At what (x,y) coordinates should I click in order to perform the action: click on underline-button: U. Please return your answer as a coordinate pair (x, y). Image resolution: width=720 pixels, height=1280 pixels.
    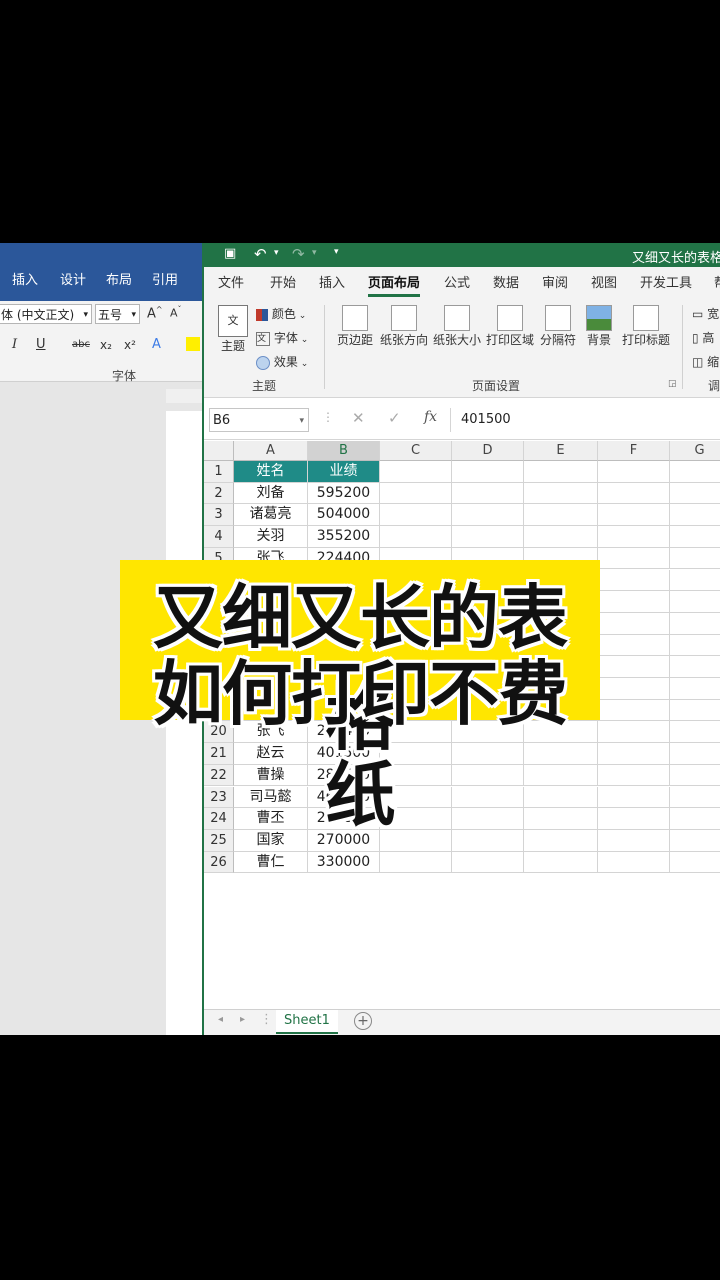
    Looking at the image, I should click on (41, 344).